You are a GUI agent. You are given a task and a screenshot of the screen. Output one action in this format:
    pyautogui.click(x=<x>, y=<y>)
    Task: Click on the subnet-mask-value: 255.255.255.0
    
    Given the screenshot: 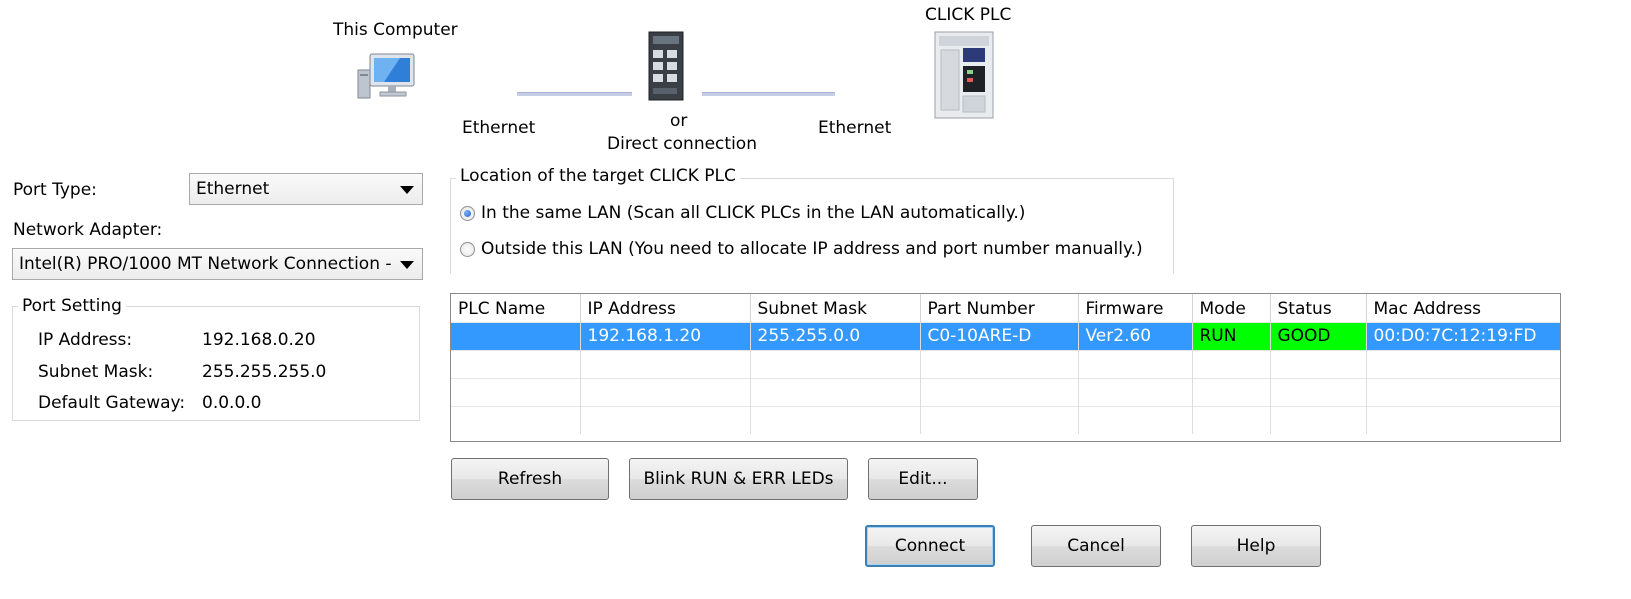 What is the action you would take?
    pyautogui.click(x=264, y=372)
    